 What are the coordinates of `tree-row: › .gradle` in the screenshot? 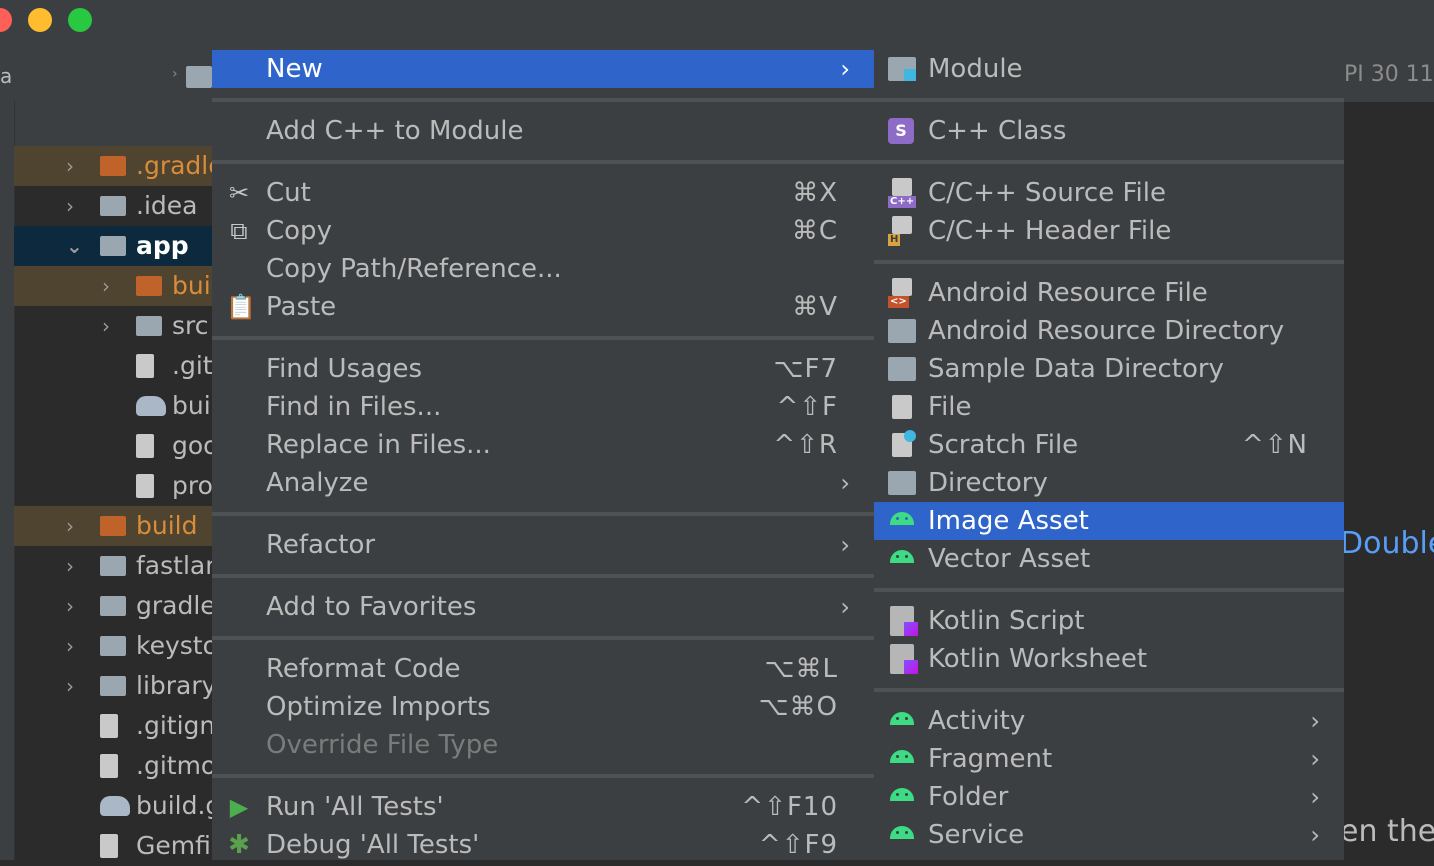 It's located at (113, 166).